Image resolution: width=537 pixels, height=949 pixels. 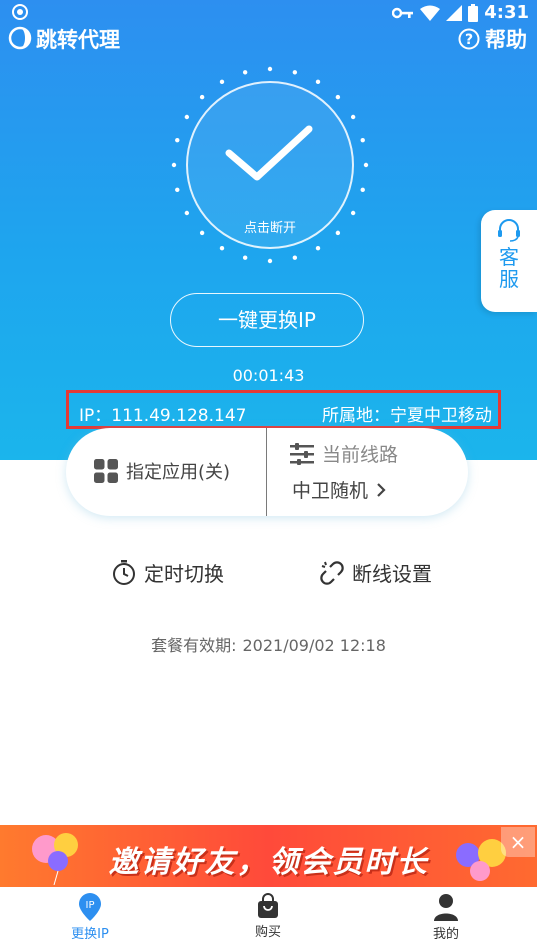 What do you see at coordinates (441, 416) in the screenshot?
I see `location-value: 宁夏中卫移动` at bounding box center [441, 416].